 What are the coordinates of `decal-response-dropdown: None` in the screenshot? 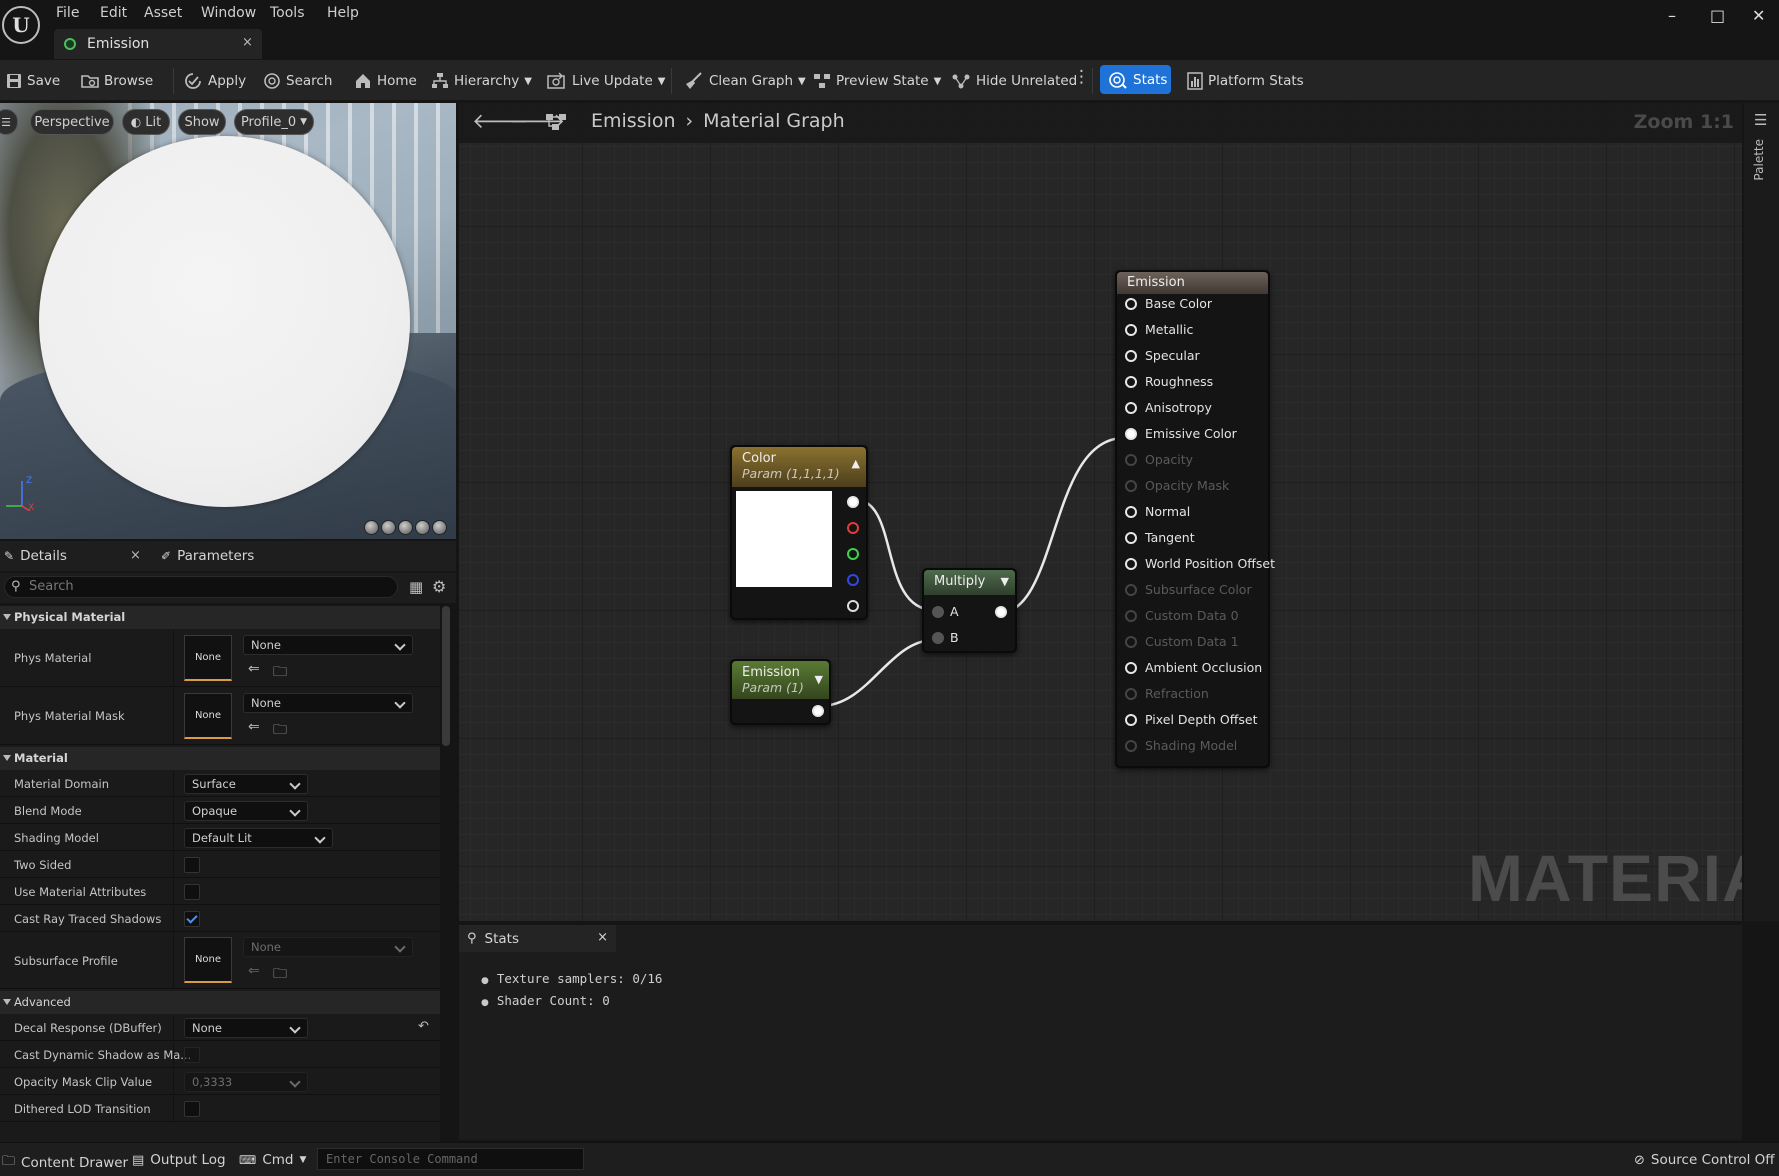 It's located at (246, 1028).